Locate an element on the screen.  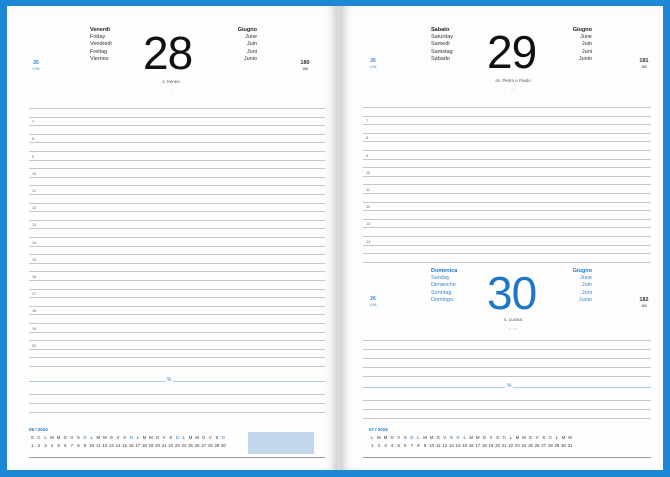
saint-name: s. Ireneo is located at coordinates (171, 81).